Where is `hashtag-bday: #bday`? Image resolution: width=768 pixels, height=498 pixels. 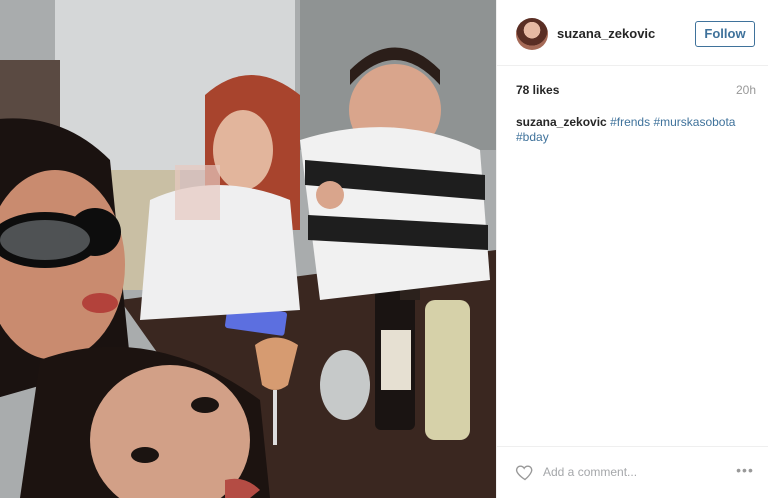 hashtag-bday: #bday is located at coordinates (532, 137).